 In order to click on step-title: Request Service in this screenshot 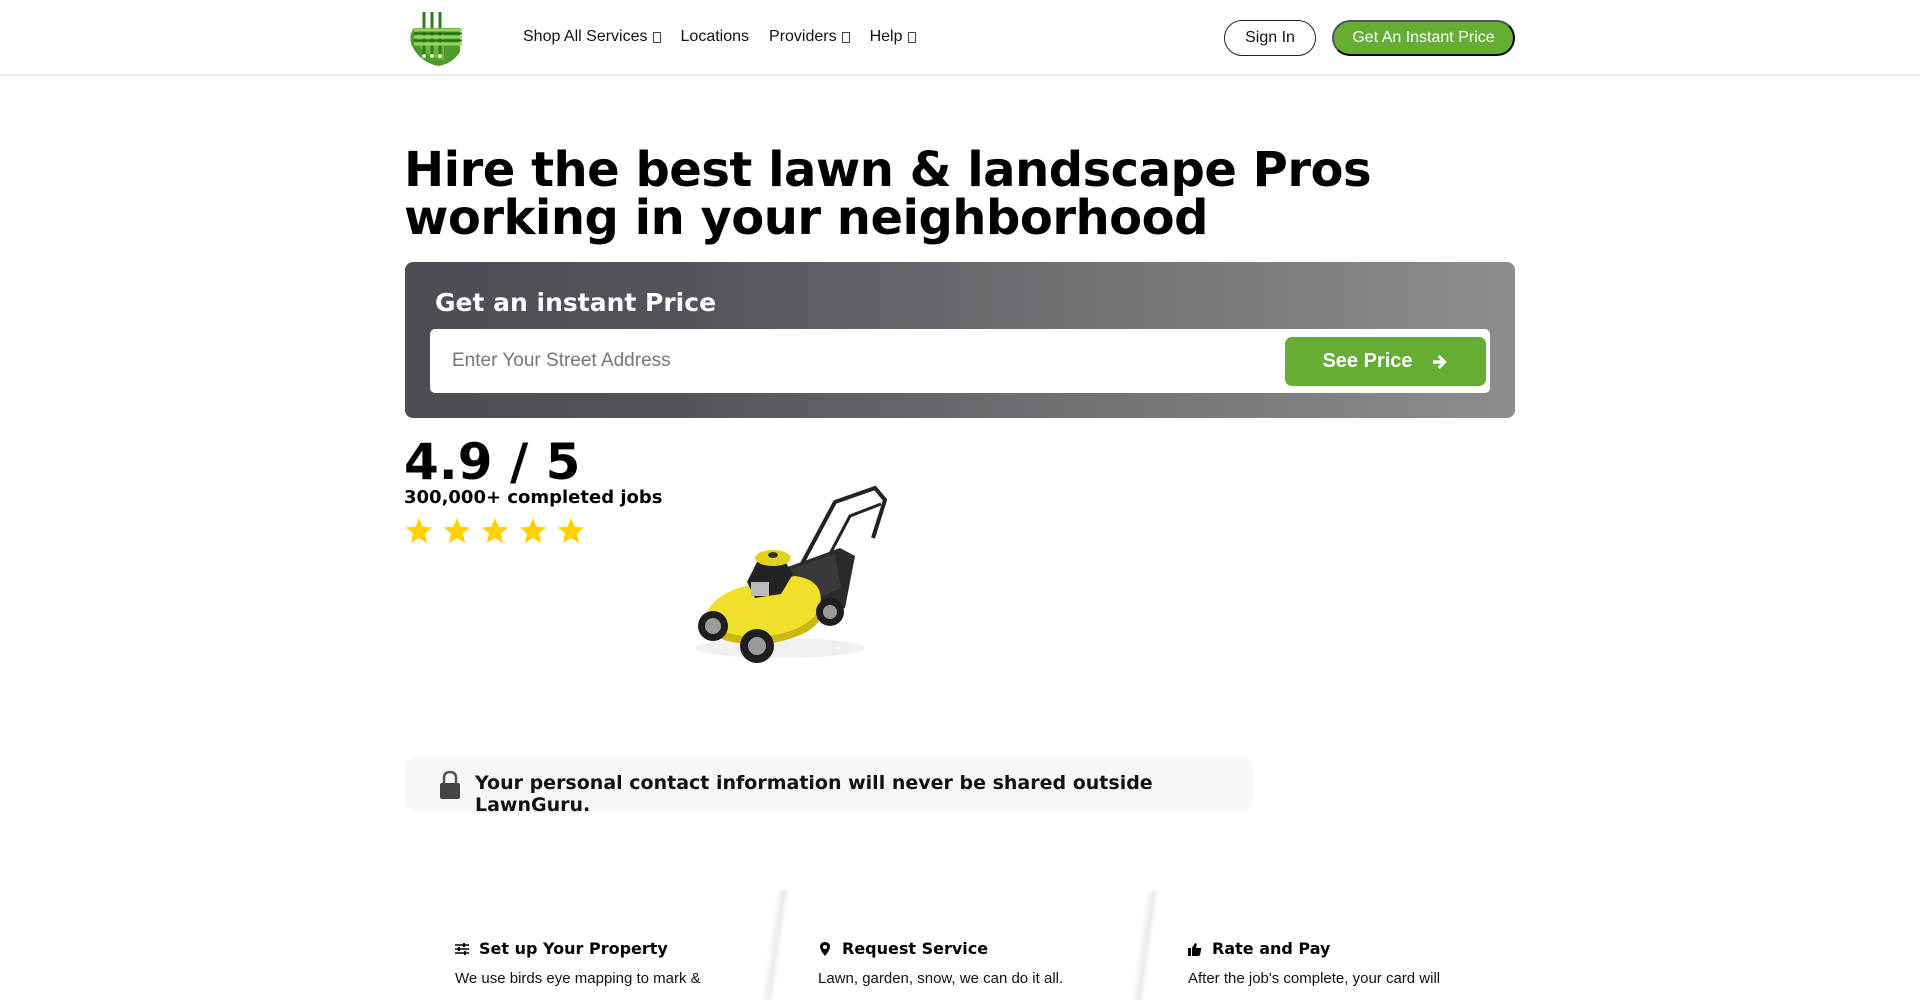, I will do `click(940, 948)`.